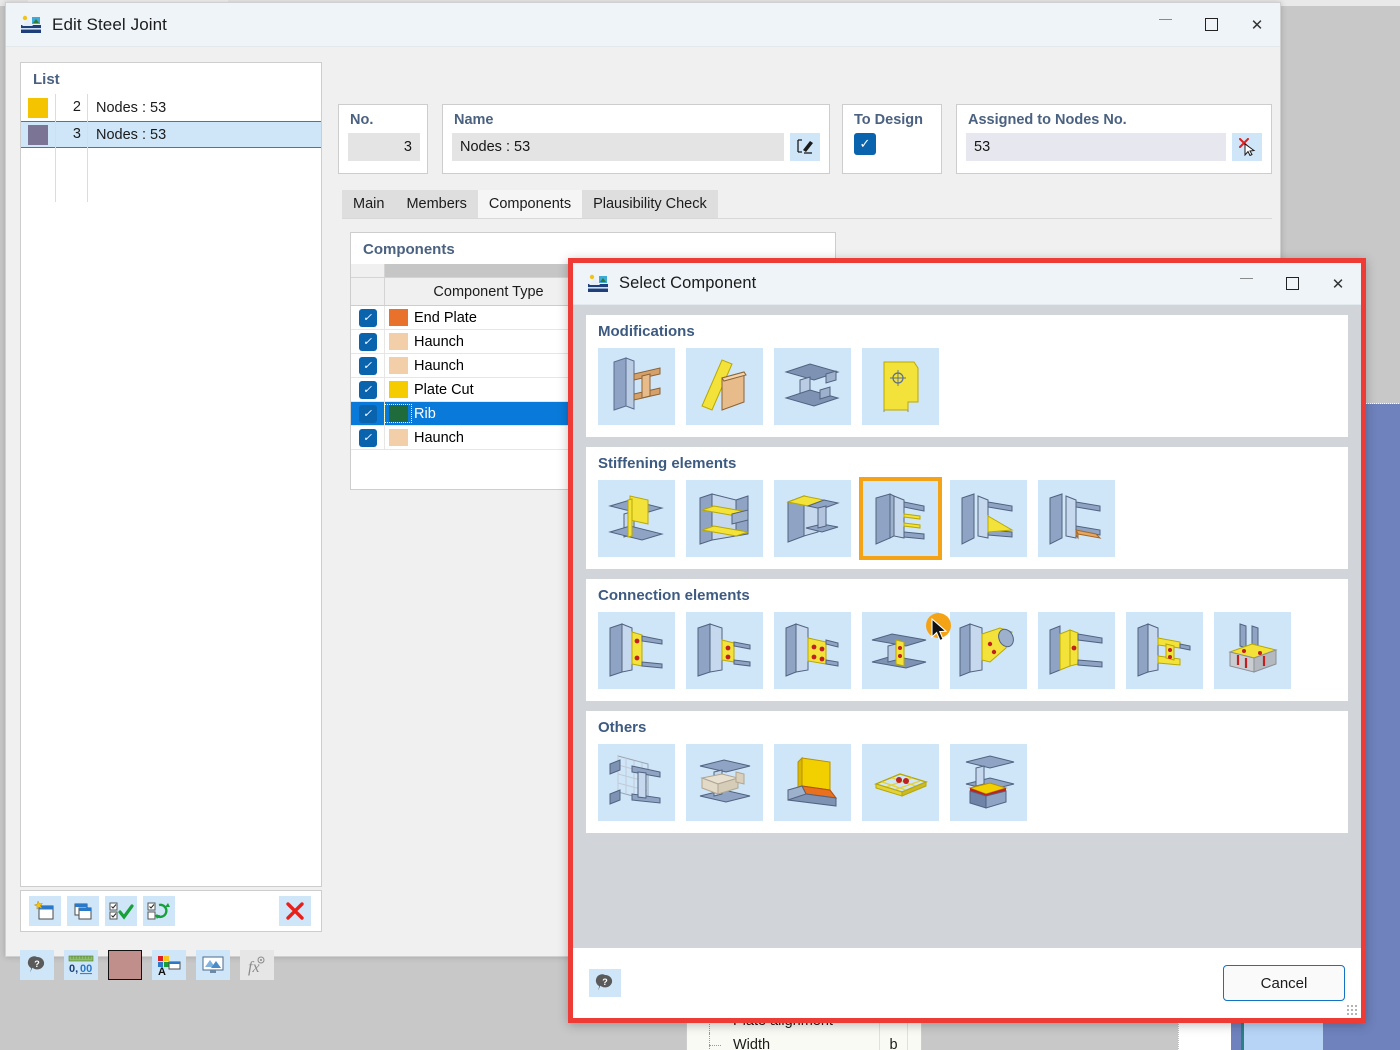 The image size is (1400, 1050). What do you see at coordinates (257, 965) in the screenshot?
I see `formula-button: fx` at bounding box center [257, 965].